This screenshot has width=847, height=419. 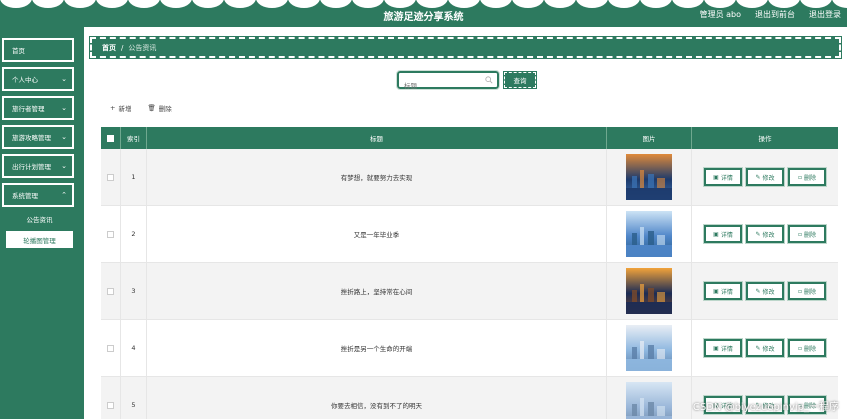 I want to click on trash-icon: ▫, so click(x=800, y=348).